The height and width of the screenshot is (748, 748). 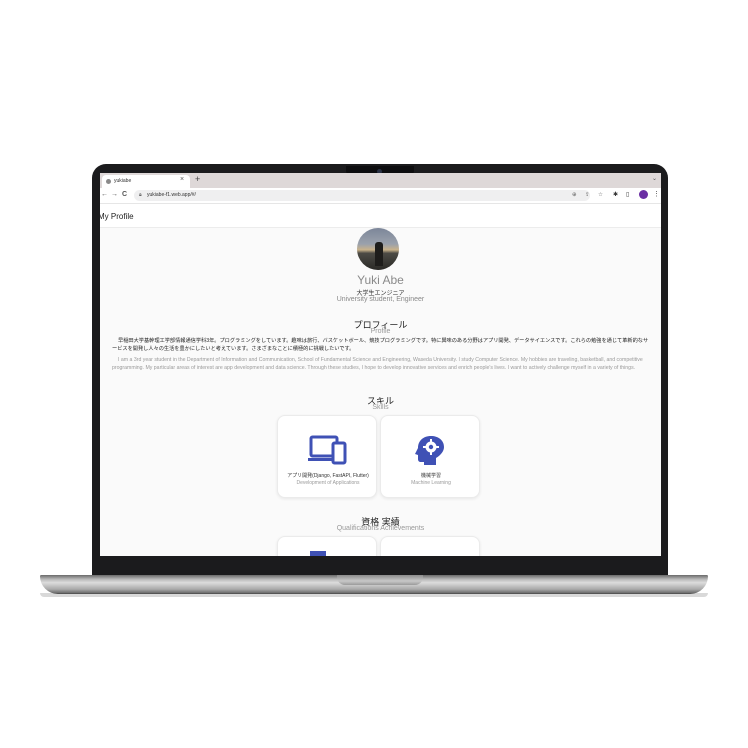 I want to click on profile-avatar-icon, so click(x=643, y=194).